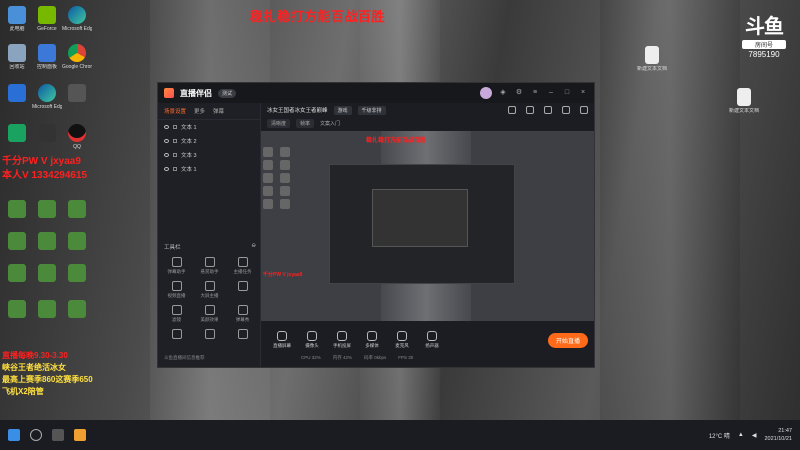 This screenshot has width=800, height=450. What do you see at coordinates (199, 111) in the screenshot?
I see `tab-more: 更多` at bounding box center [199, 111].